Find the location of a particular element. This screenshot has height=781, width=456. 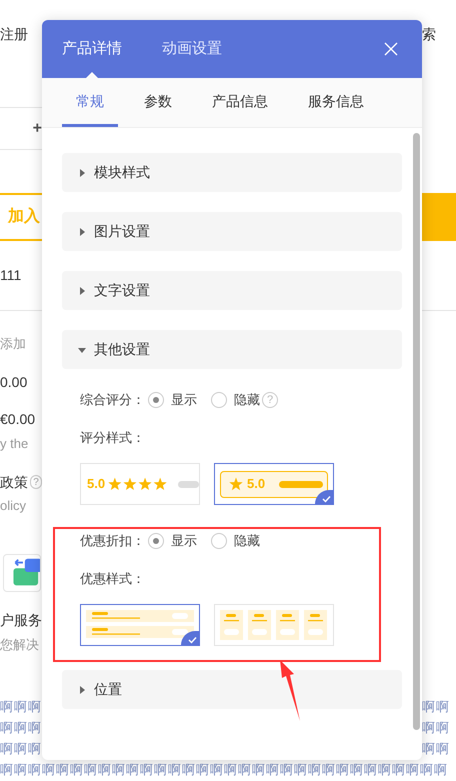

collapse-header: 位置 is located at coordinates (232, 689).